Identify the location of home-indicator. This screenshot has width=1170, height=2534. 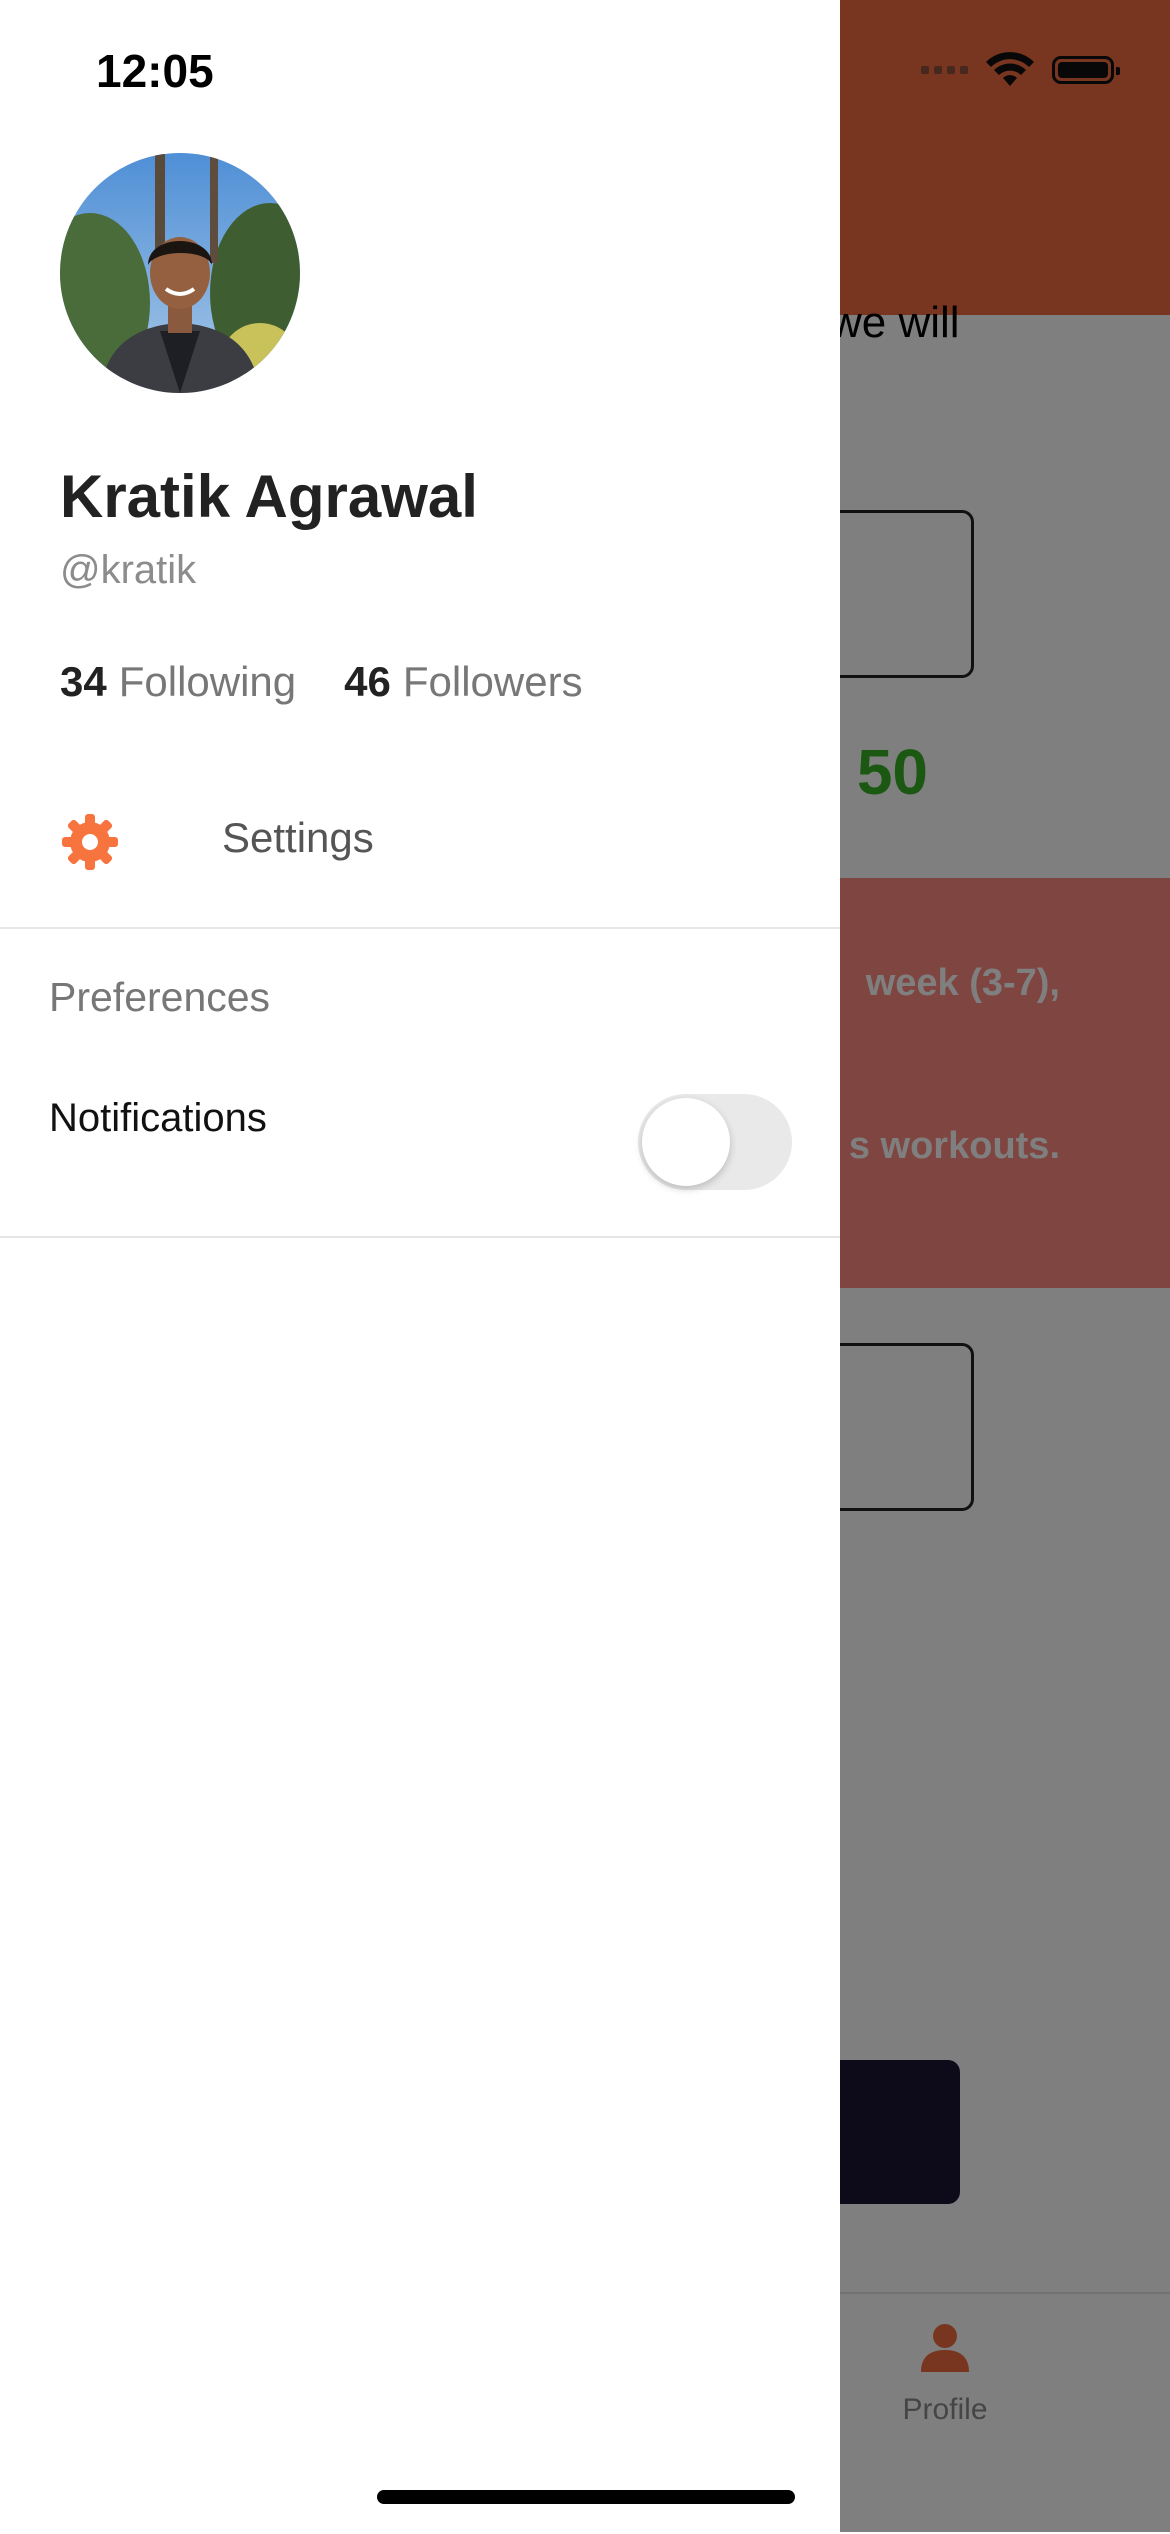
(586, 2497).